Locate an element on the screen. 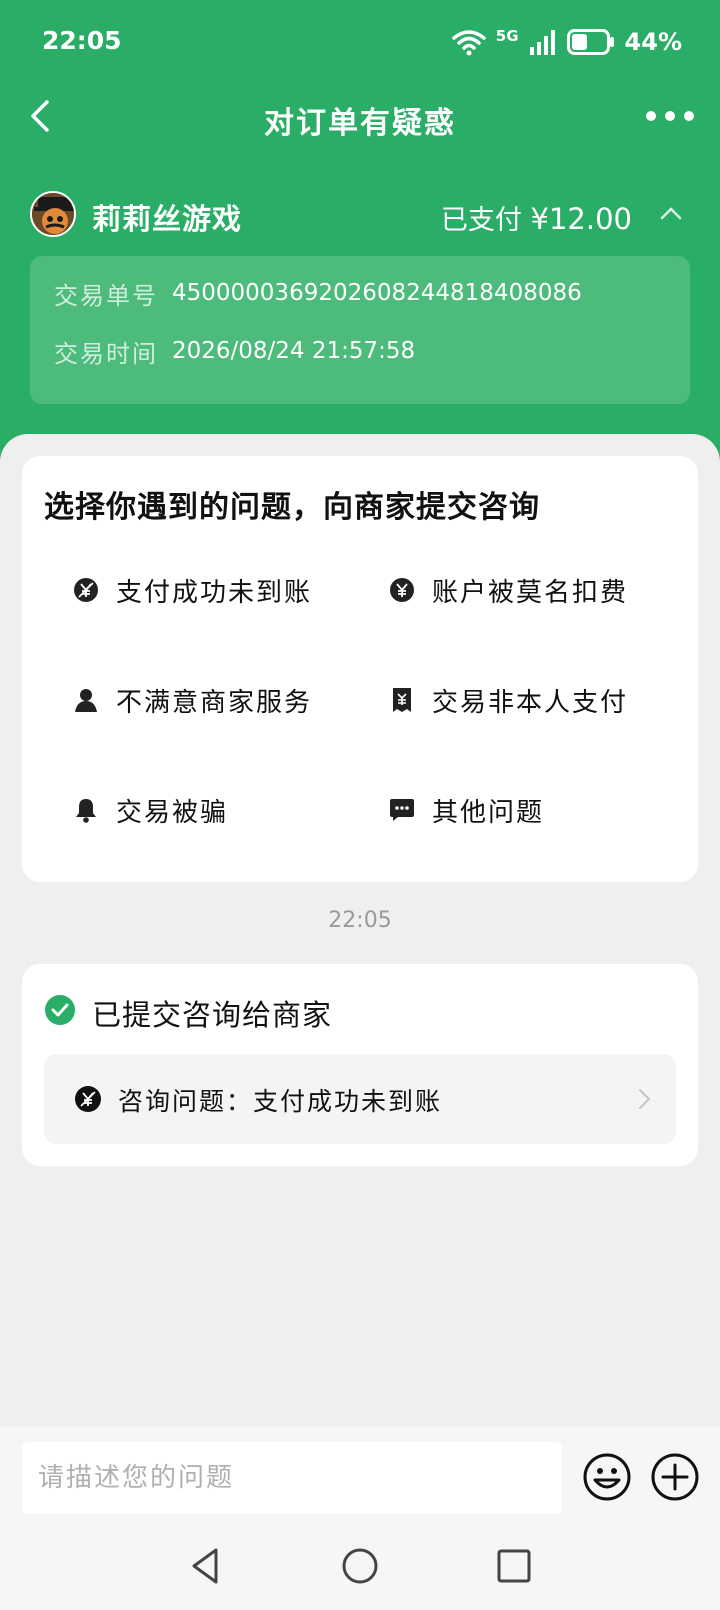 The image size is (720, 1610). wifi-icon is located at coordinates (469, 43).